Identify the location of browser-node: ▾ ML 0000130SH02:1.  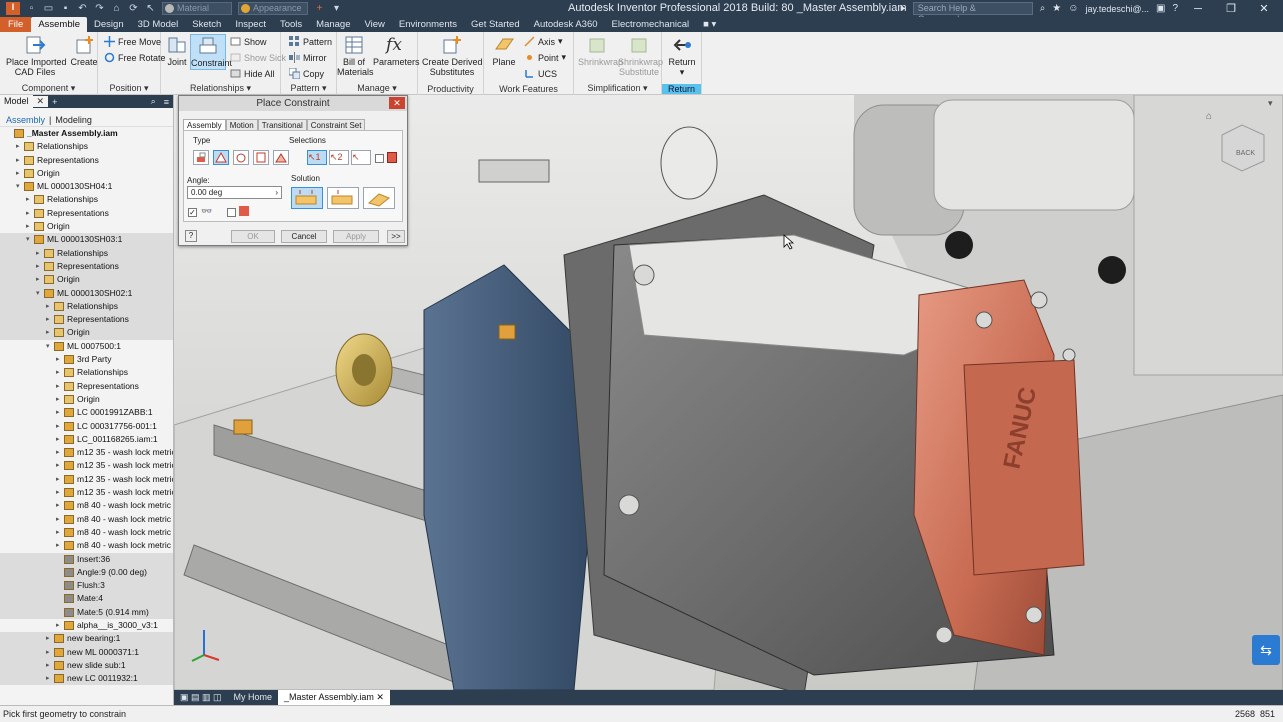
(86, 293).